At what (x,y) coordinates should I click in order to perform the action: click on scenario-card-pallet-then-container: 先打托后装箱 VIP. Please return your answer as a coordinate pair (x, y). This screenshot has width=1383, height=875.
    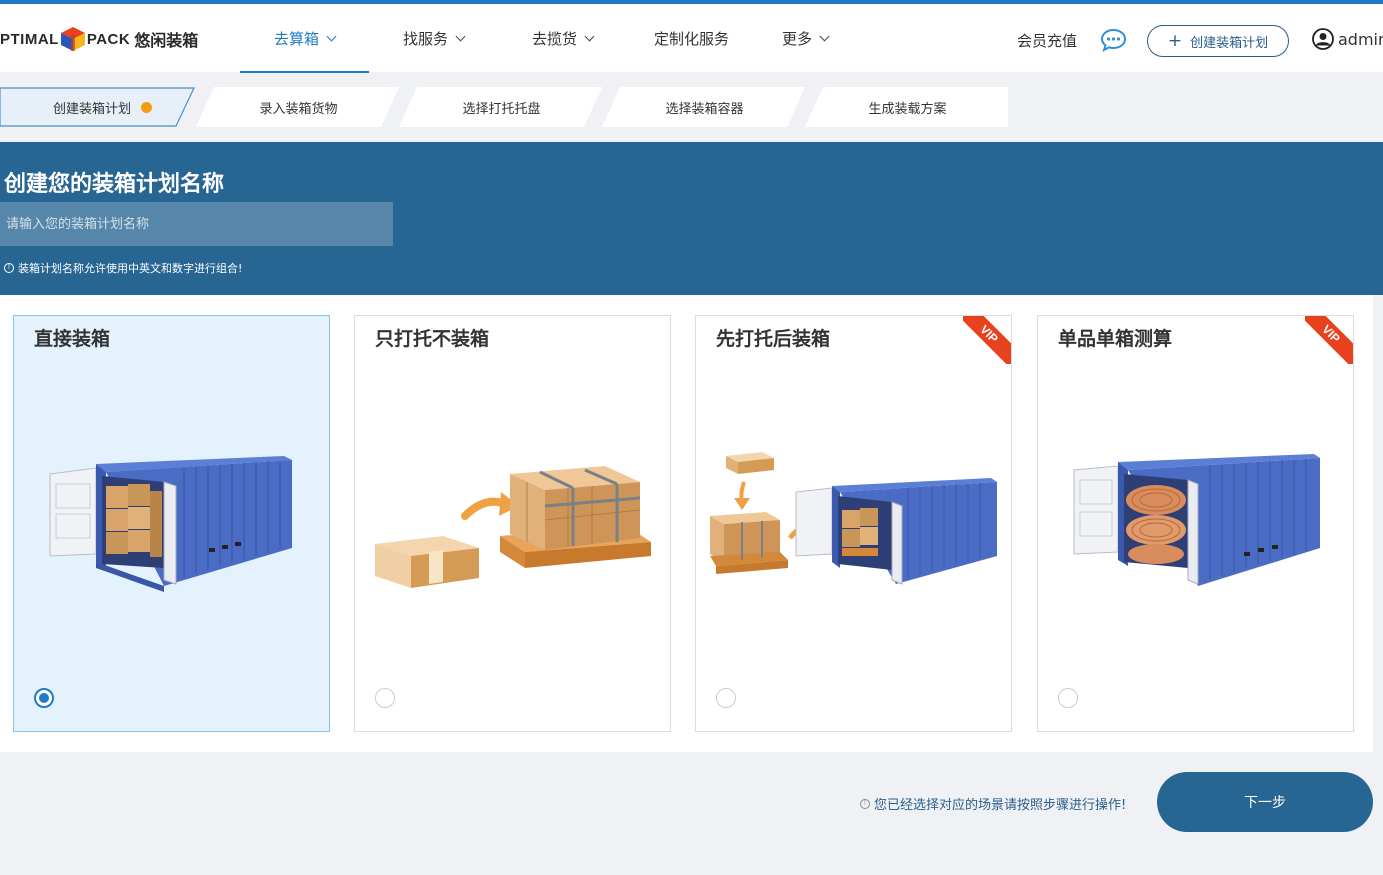
    Looking at the image, I should click on (853, 523).